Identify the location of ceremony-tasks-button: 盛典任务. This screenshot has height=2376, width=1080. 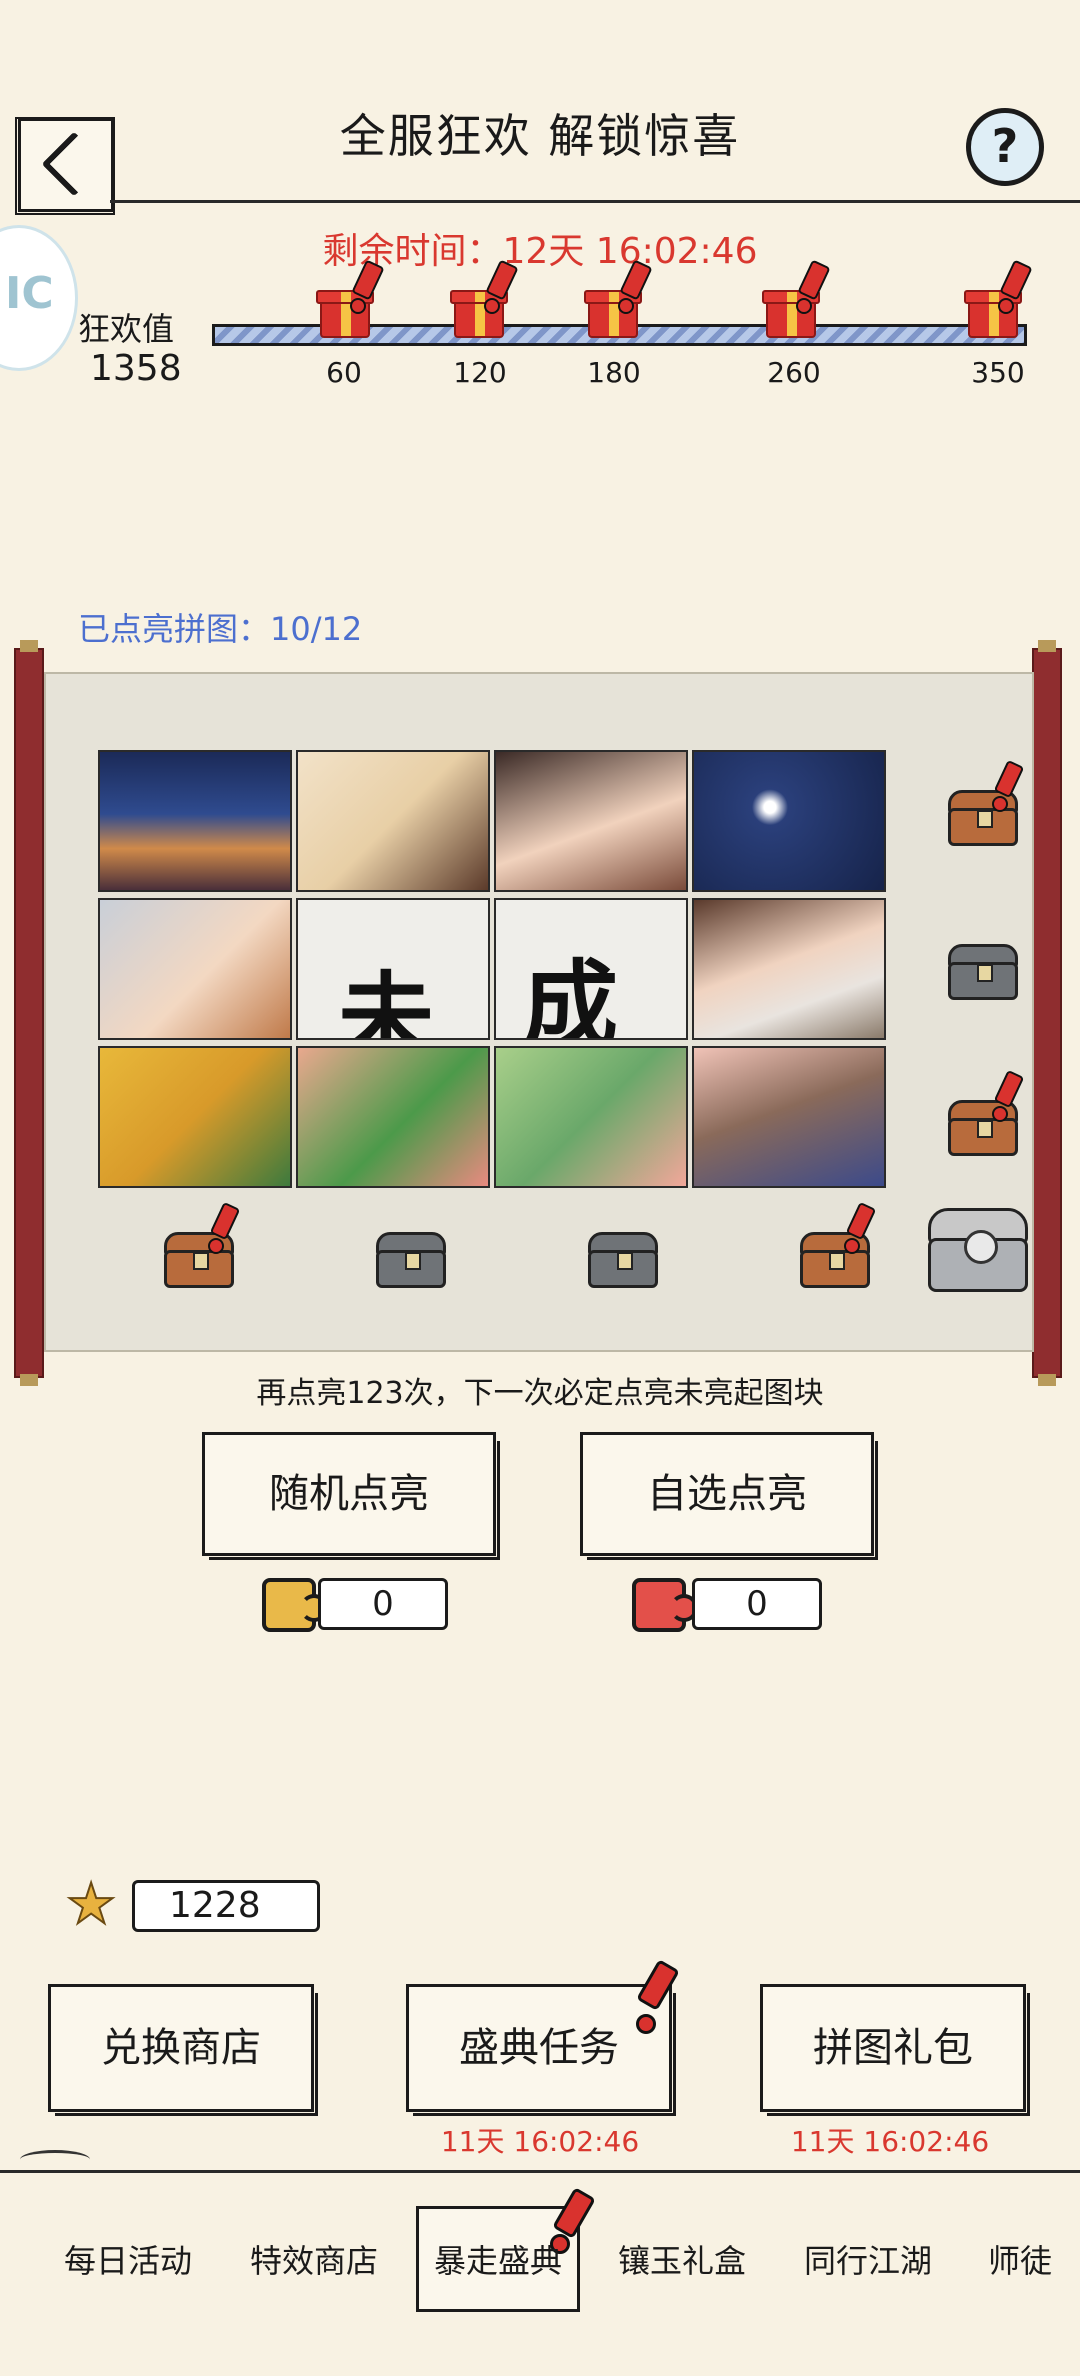
(541, 2050).